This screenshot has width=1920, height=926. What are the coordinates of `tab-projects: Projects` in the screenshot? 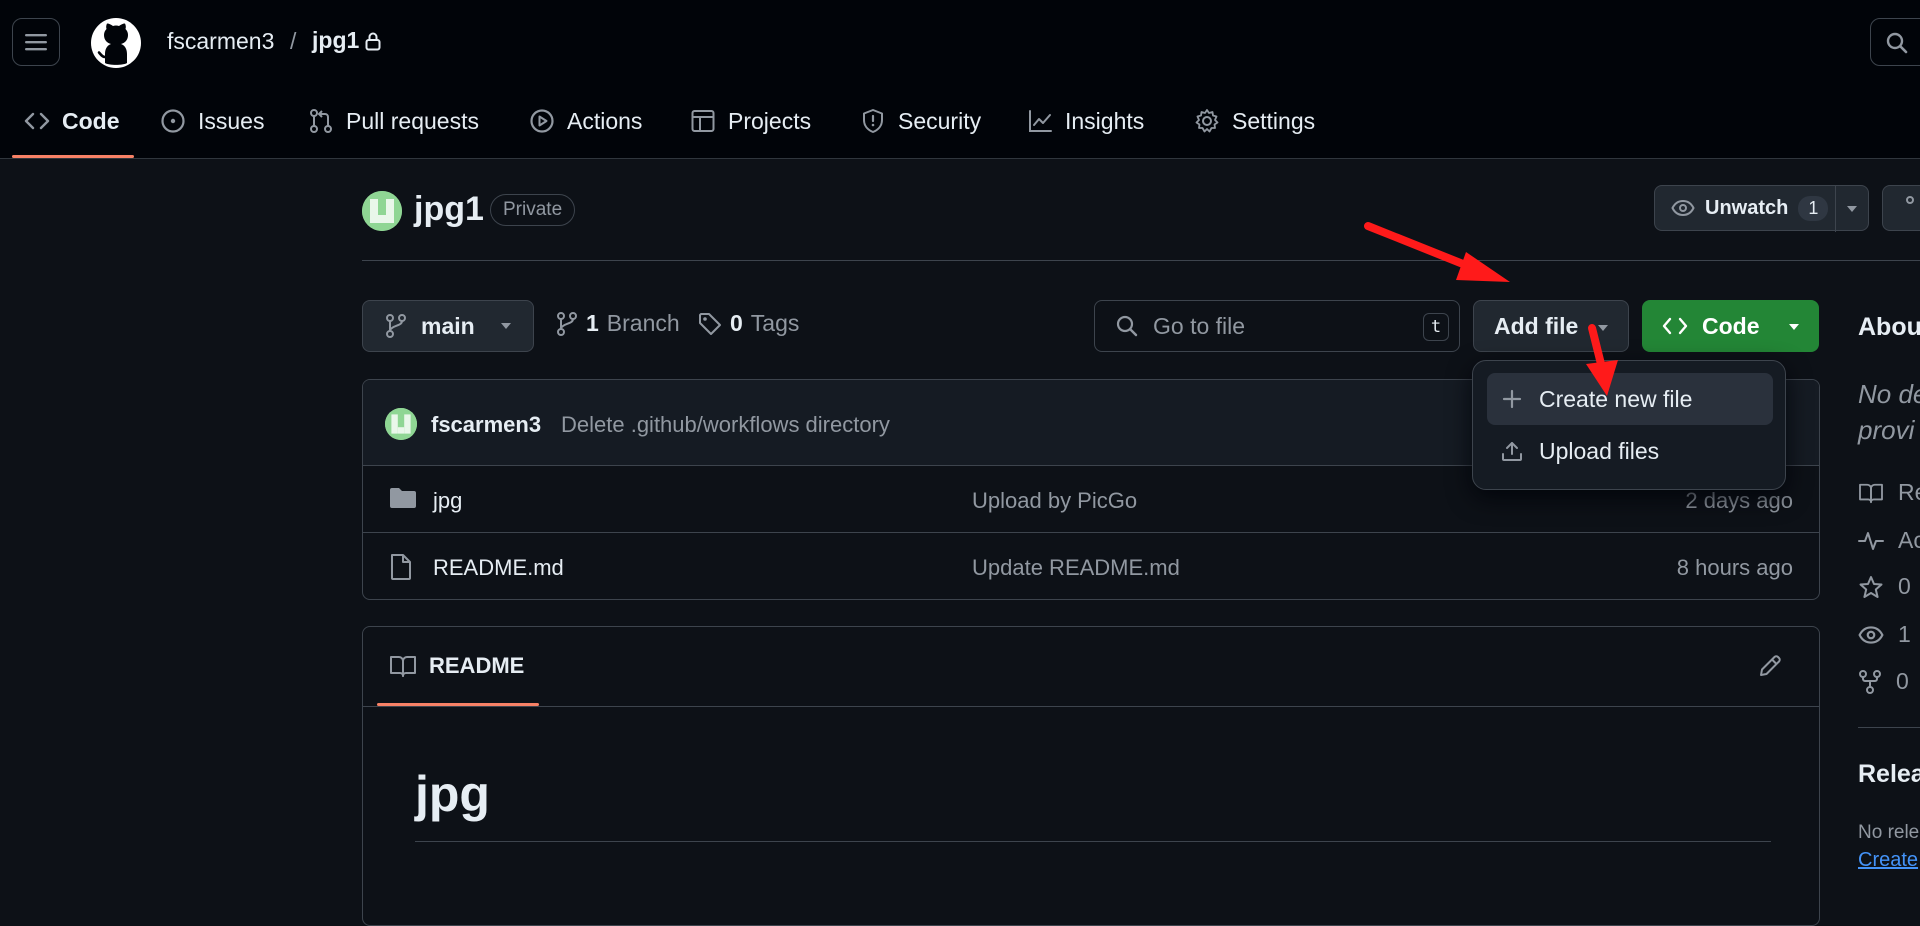 It's located at (750, 121).